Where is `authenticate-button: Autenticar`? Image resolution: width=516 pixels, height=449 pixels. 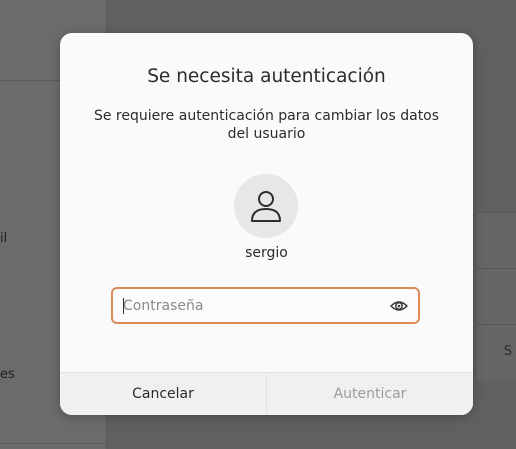
authenticate-button: Autenticar is located at coordinates (370, 394).